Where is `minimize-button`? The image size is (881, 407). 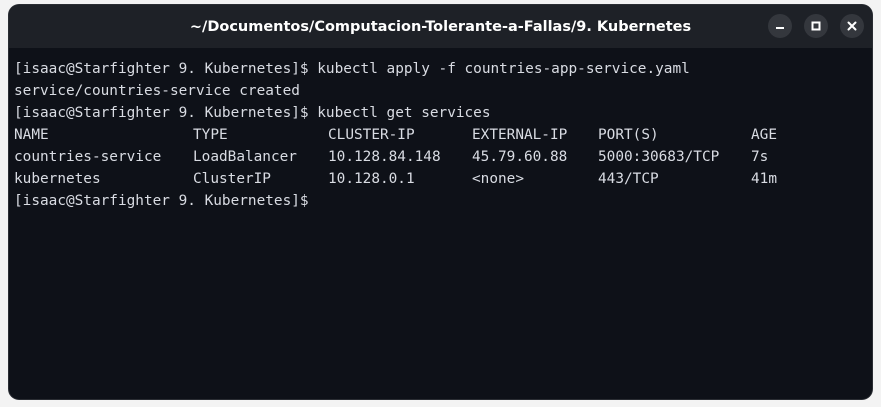 minimize-button is located at coordinates (780, 26).